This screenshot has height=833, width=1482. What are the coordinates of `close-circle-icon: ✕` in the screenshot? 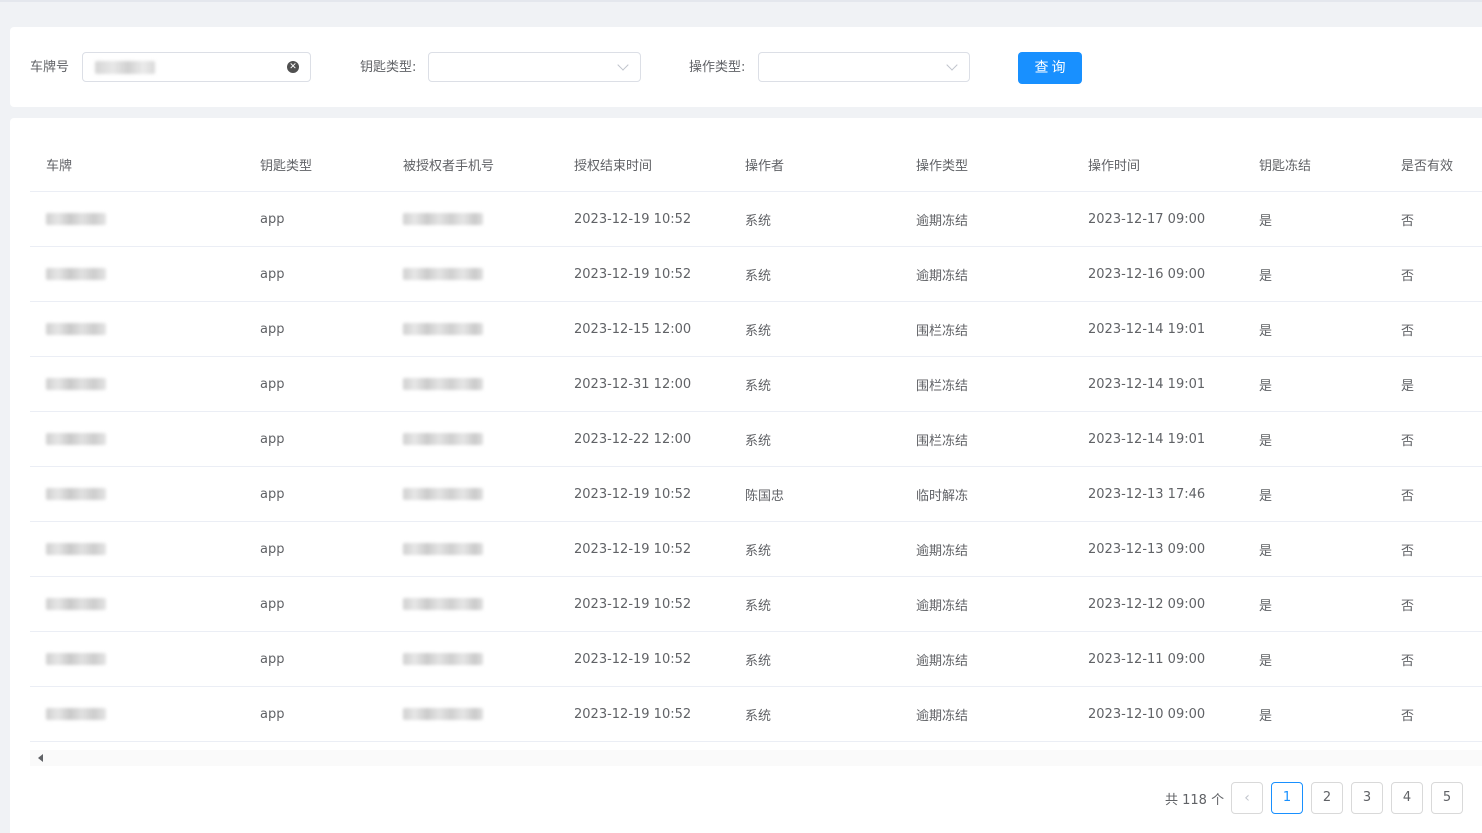 It's located at (293, 67).